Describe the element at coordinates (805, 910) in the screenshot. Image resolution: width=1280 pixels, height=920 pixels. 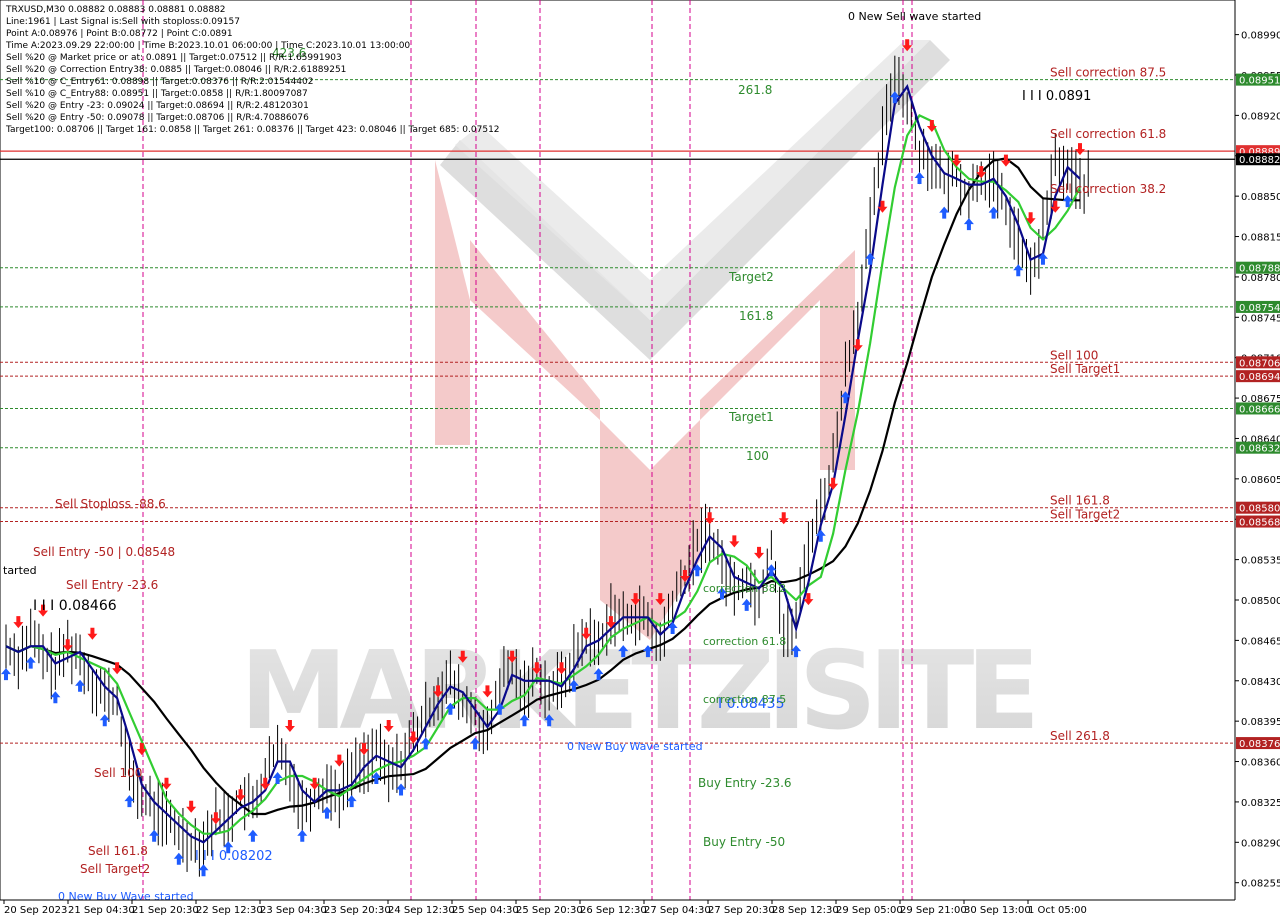
I see `time-tick-label: 28 Sep 12:30` at that location.